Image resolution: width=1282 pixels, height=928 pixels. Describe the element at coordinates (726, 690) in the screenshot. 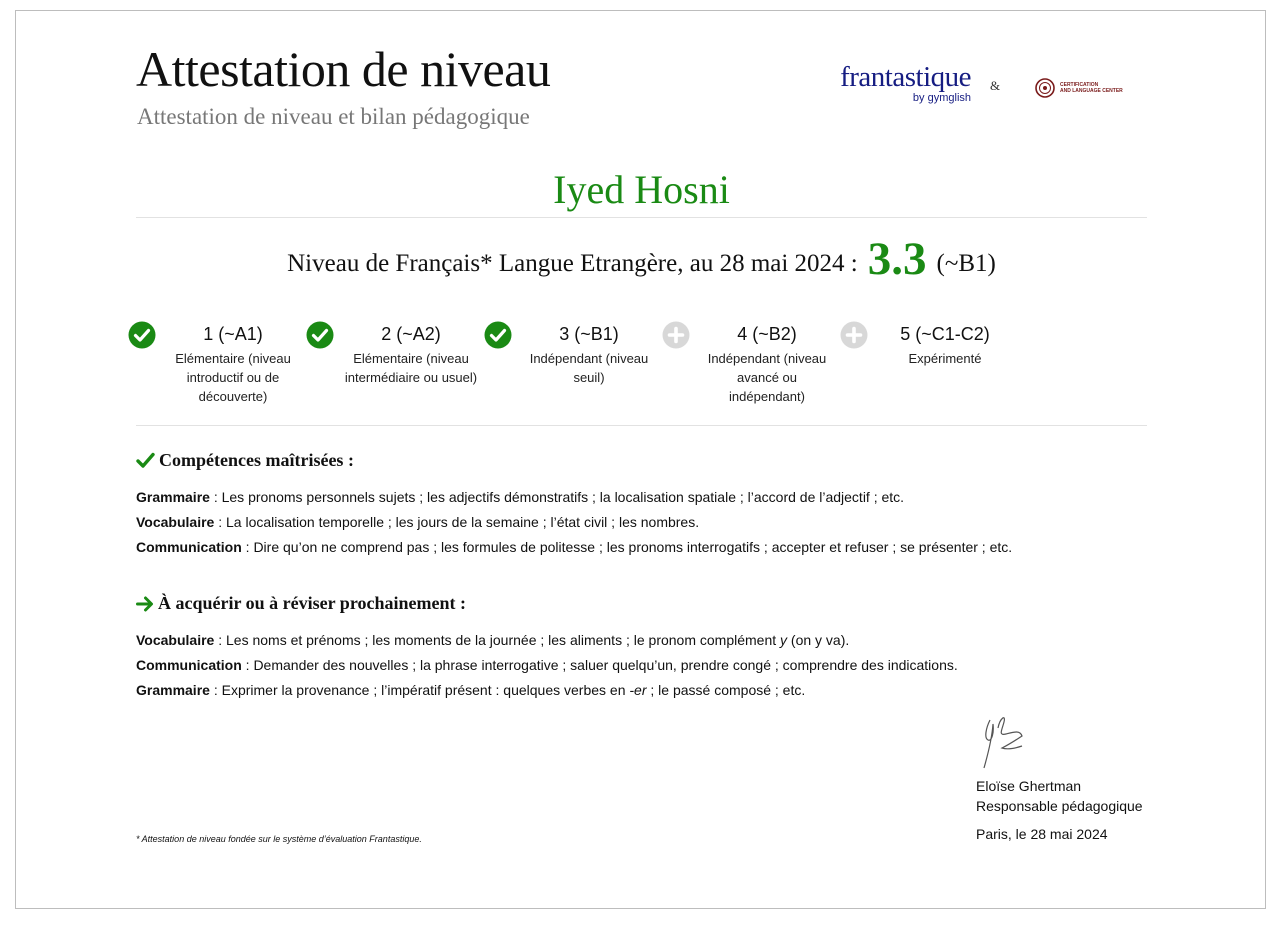

I see `item-text: ; le passé composé ; etc.` at that location.